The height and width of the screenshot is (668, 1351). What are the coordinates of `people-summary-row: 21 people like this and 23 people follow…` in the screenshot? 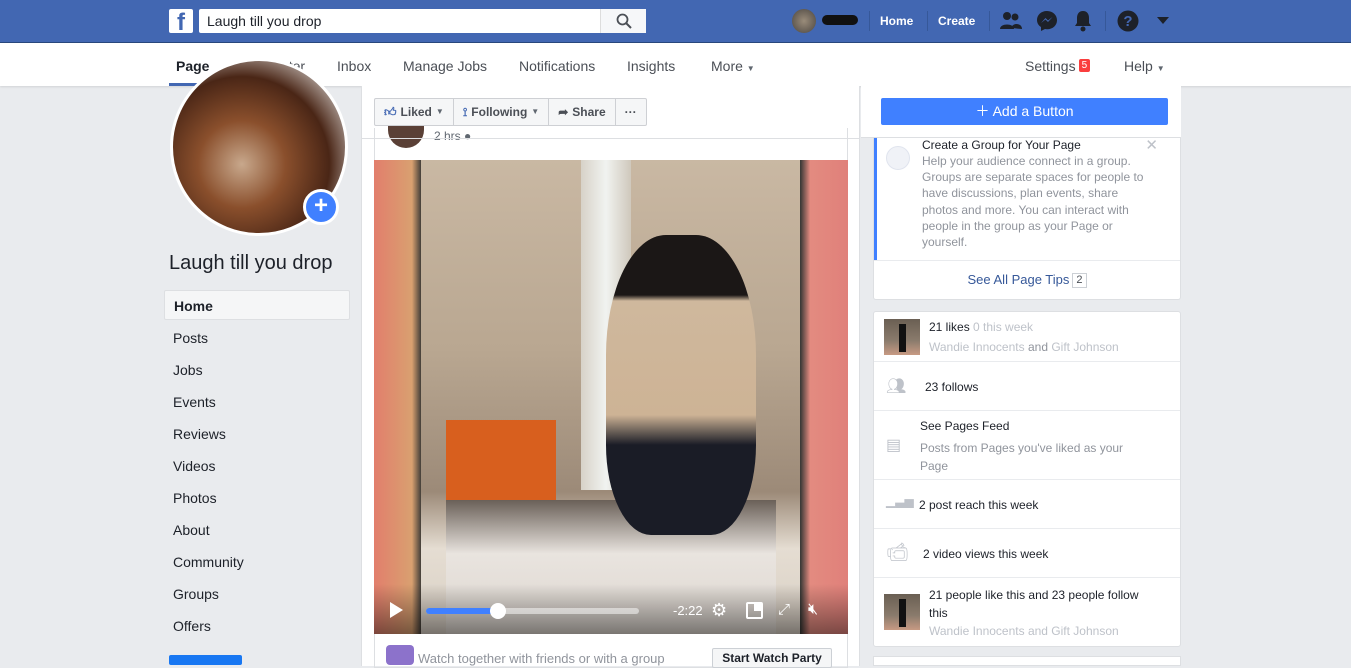 It's located at (1027, 612).